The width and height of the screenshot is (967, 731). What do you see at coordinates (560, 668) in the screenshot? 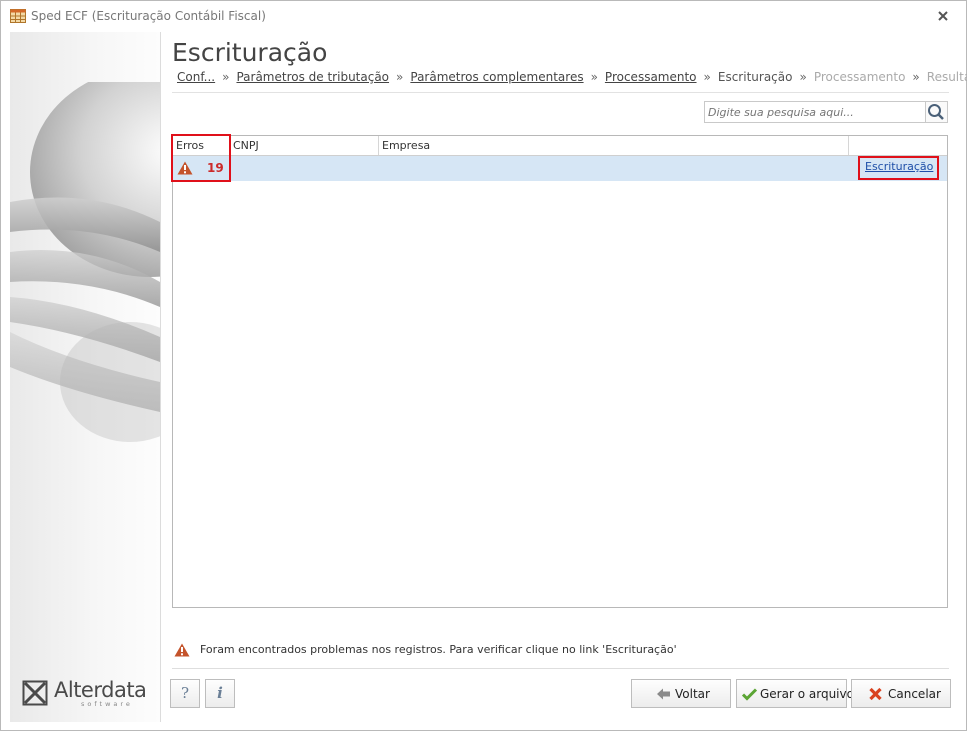
I see `footer-divider` at bounding box center [560, 668].